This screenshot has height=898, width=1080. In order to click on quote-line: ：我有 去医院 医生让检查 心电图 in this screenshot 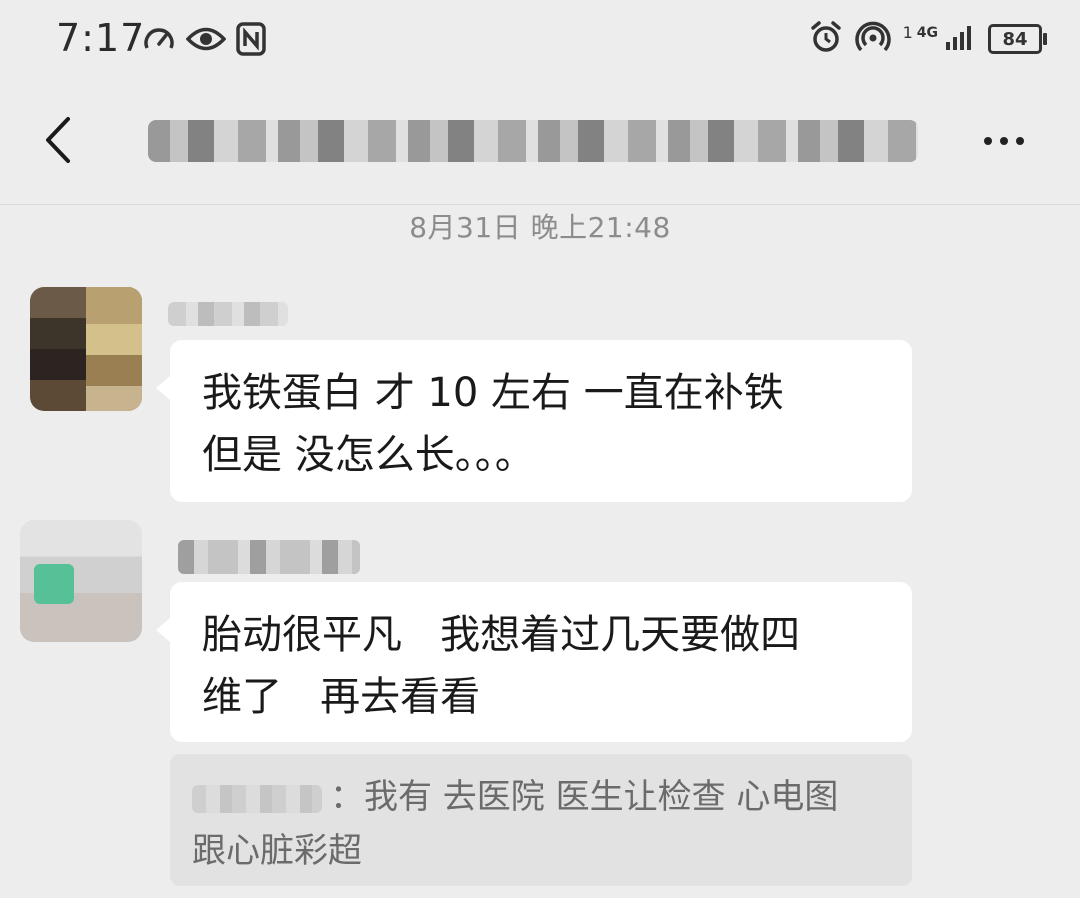, I will do `click(541, 797)`.